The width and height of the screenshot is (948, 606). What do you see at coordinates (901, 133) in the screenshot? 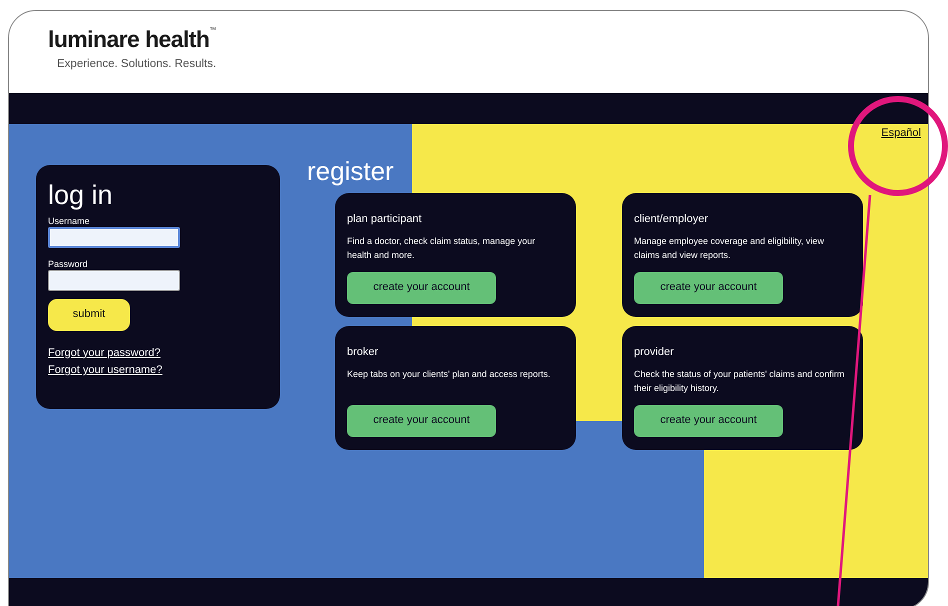
I see `language-link: Español` at bounding box center [901, 133].